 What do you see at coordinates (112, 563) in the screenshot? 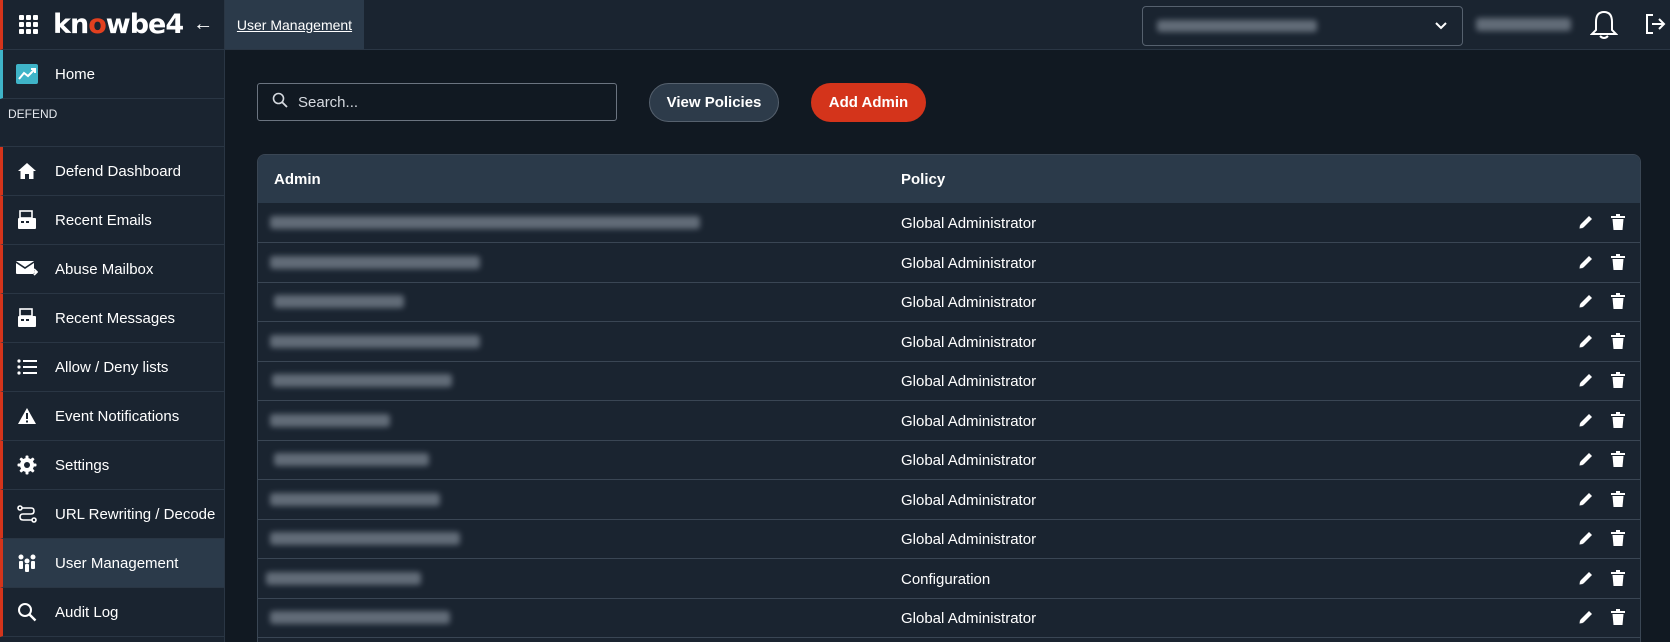
I see `sidebar-item-user-management: User Management` at bounding box center [112, 563].